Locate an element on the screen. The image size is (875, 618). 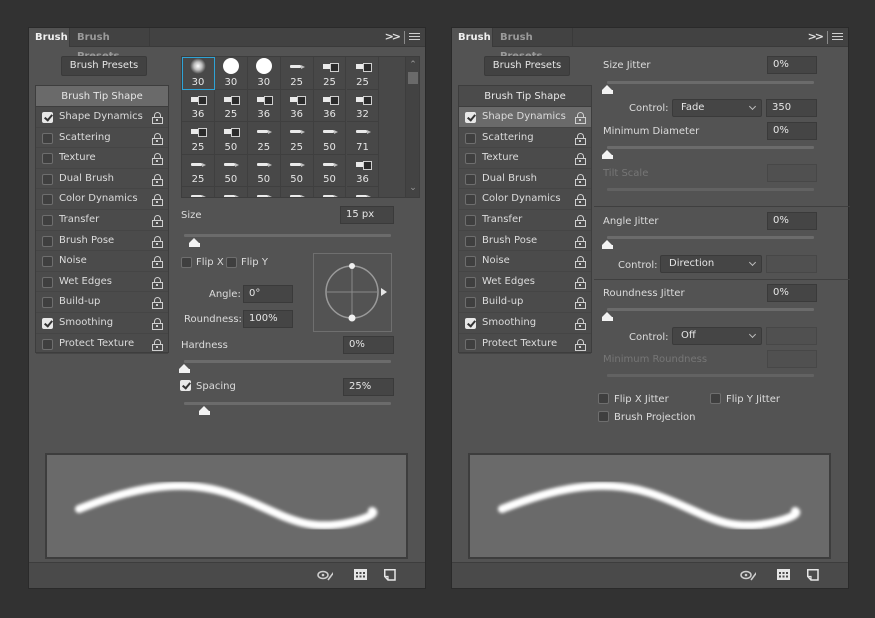
brush-option-color-dynamics: Color Dynamics is located at coordinates (102, 199).